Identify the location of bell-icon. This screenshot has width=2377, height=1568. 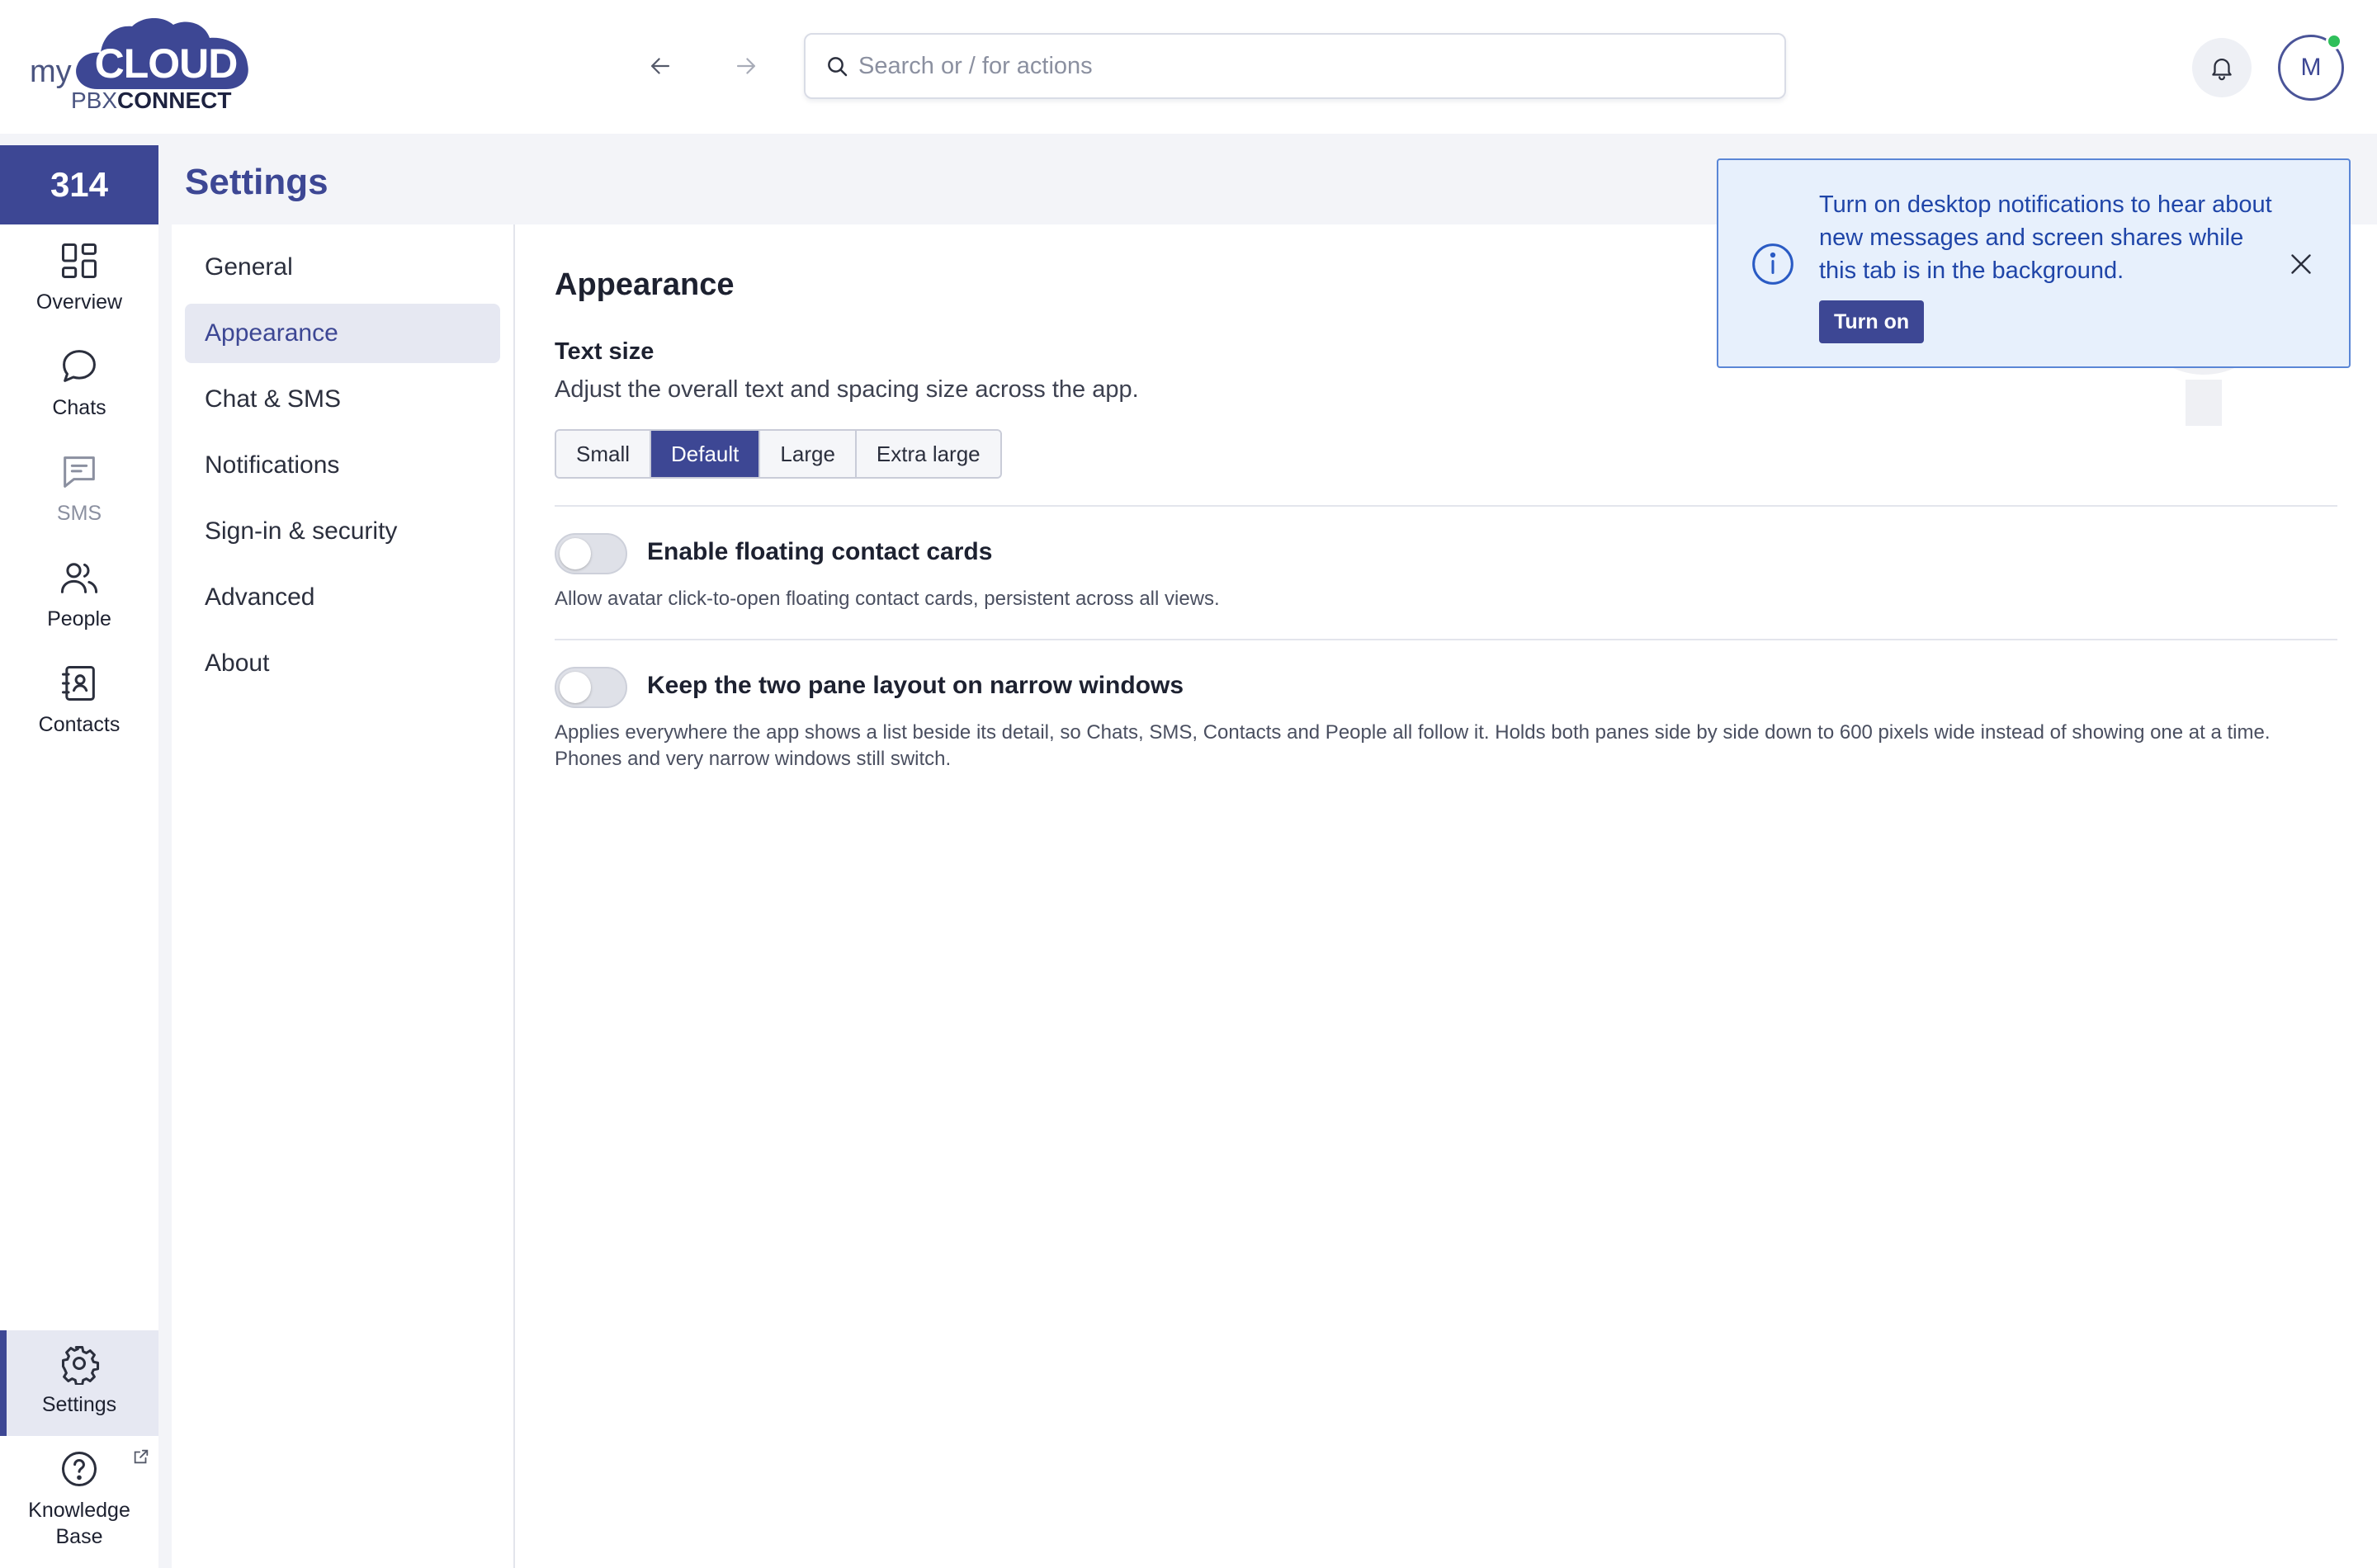
(2222, 70).